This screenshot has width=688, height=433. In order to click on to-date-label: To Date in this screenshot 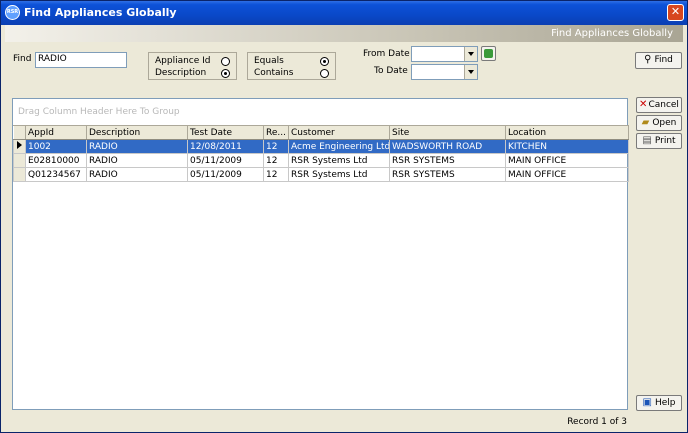, I will do `click(391, 71)`.